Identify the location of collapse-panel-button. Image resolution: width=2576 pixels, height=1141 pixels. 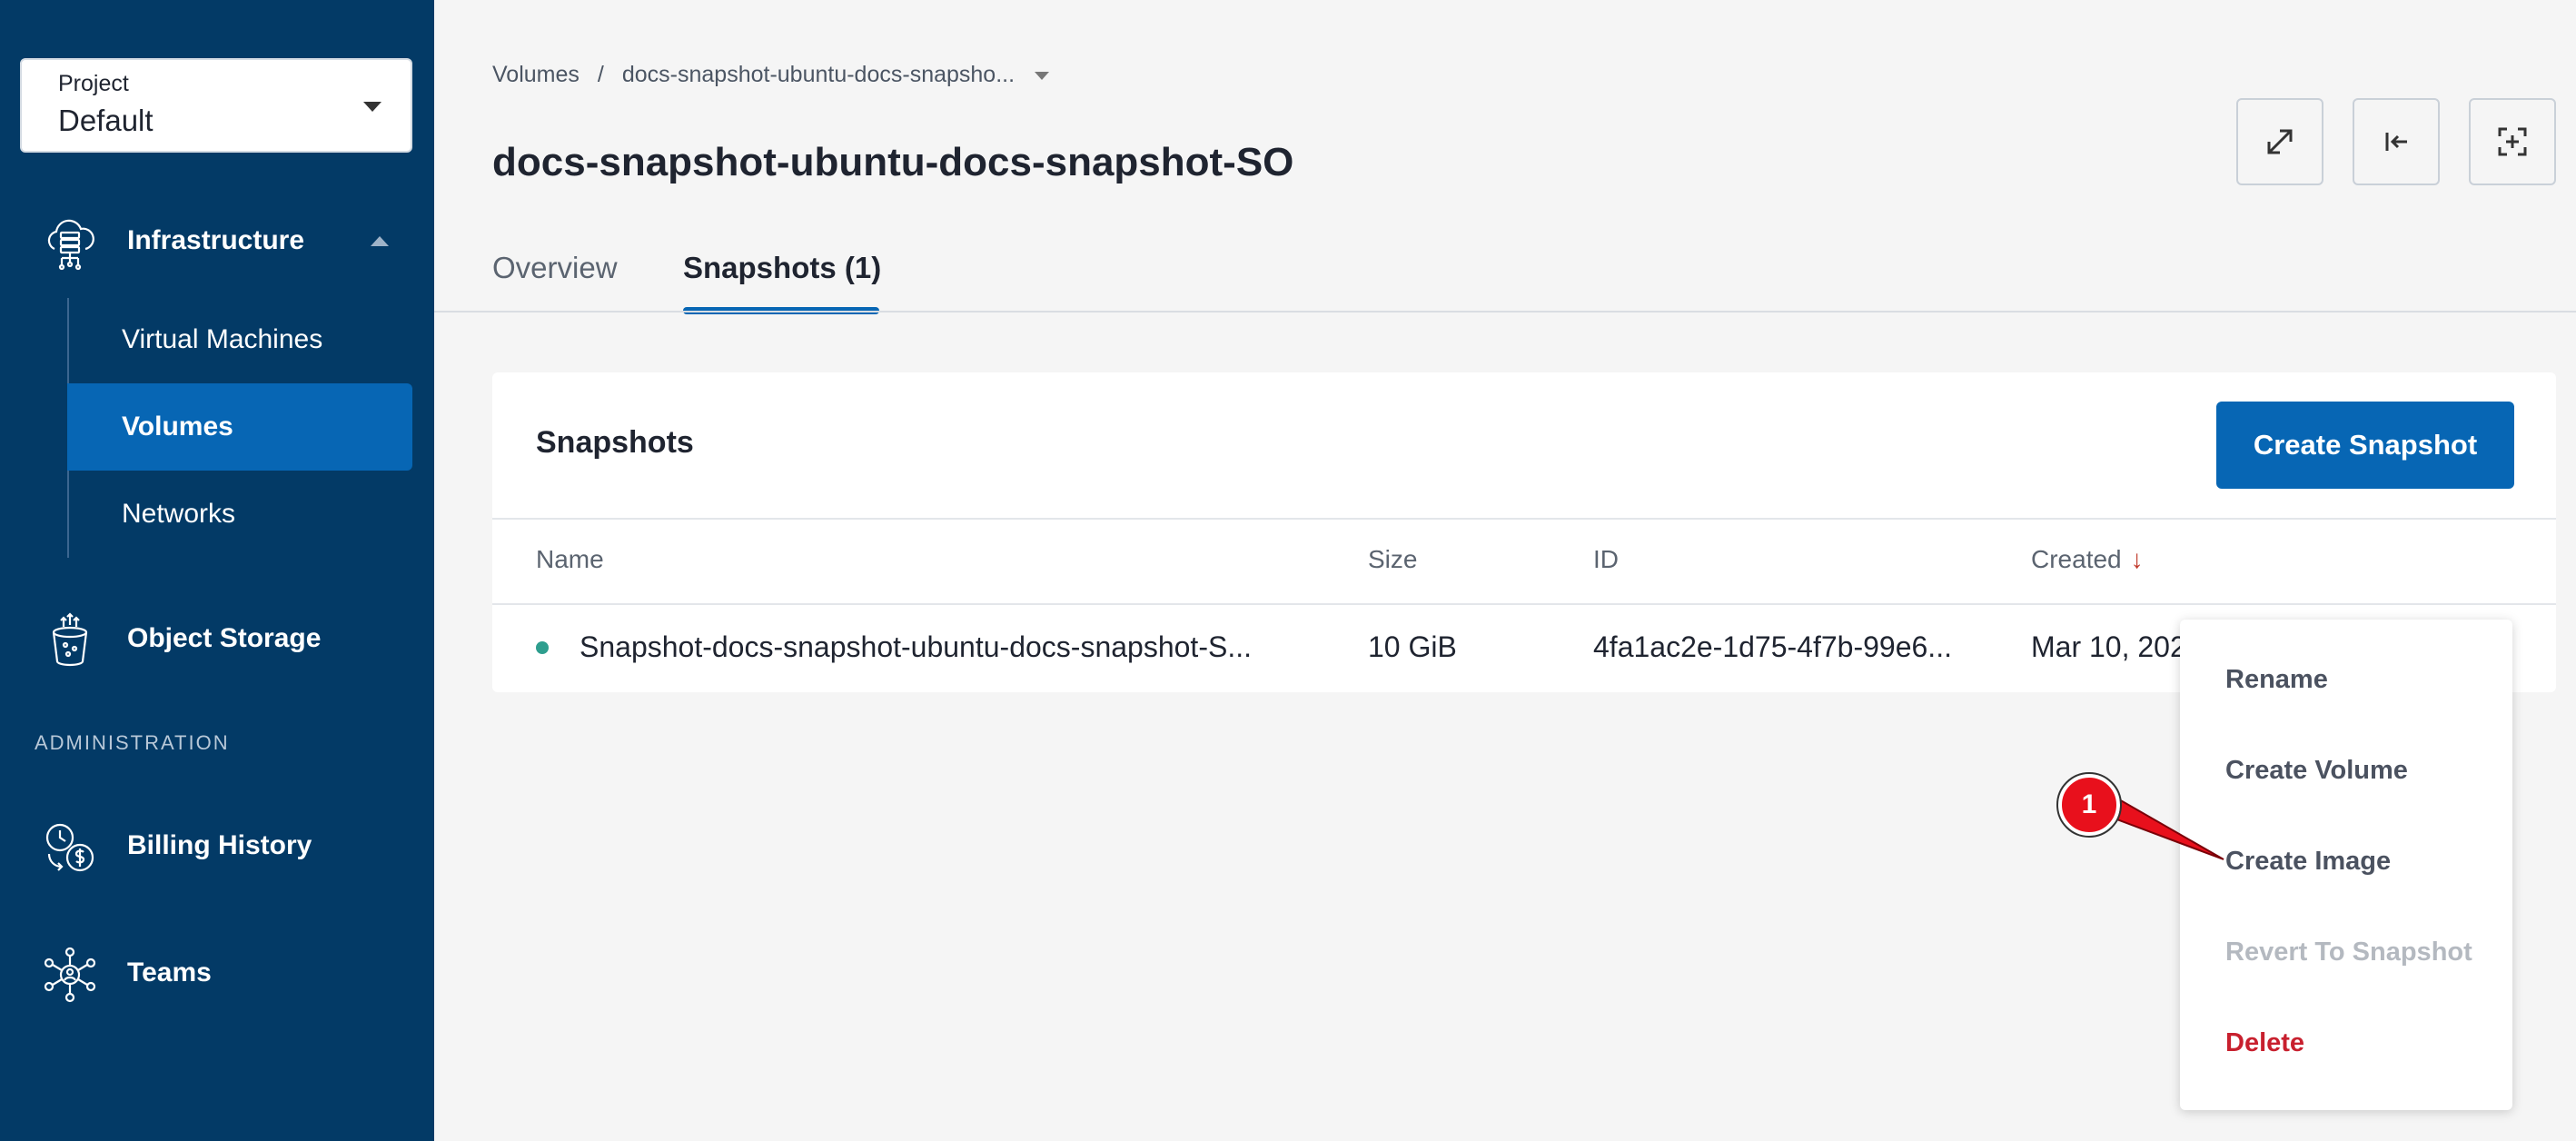
(2396, 141).